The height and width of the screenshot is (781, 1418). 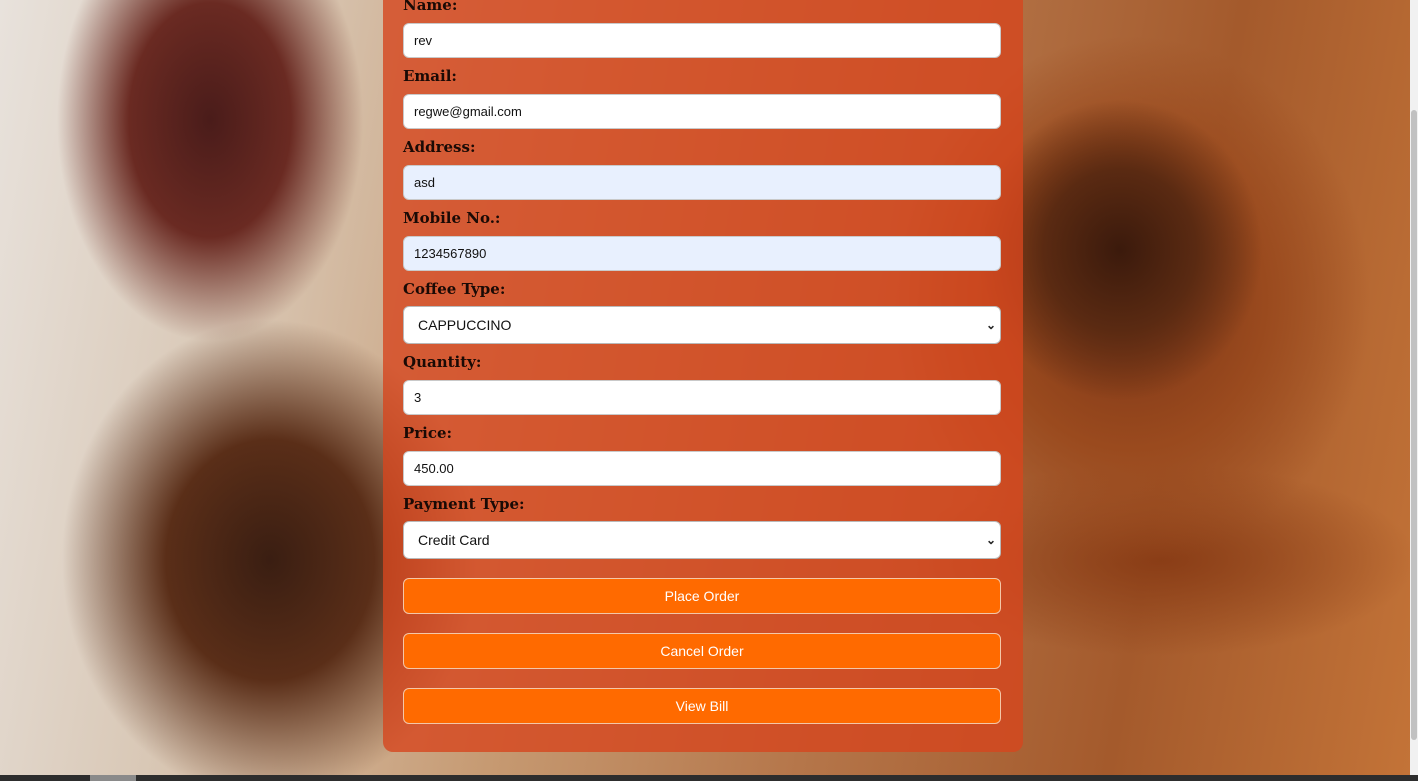 What do you see at coordinates (452, 218) in the screenshot?
I see `mobile-label: Mobile No.:` at bounding box center [452, 218].